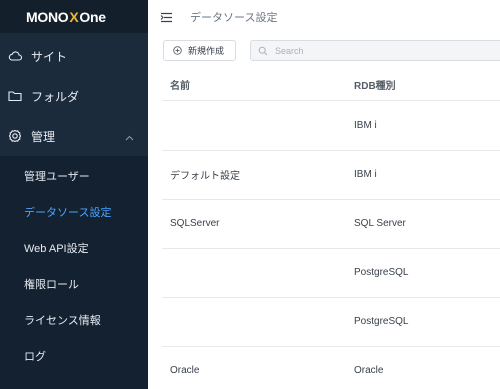 The height and width of the screenshot is (389, 500). What do you see at coordinates (43, 136) in the screenshot?
I see `sidebar-item-label: 管理` at bounding box center [43, 136].